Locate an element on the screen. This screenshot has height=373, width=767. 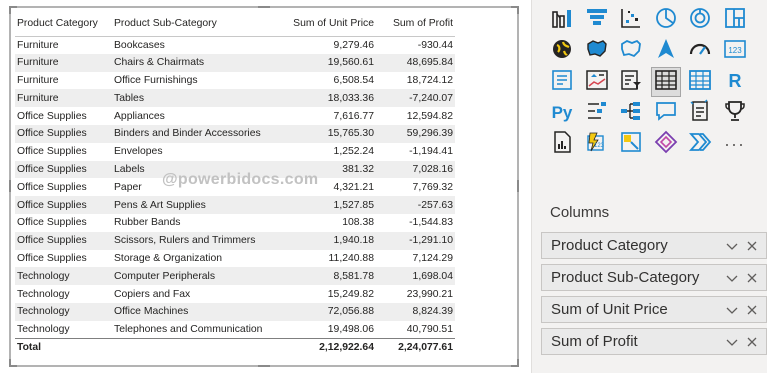
card-visual-button: 123 is located at coordinates (735, 51).